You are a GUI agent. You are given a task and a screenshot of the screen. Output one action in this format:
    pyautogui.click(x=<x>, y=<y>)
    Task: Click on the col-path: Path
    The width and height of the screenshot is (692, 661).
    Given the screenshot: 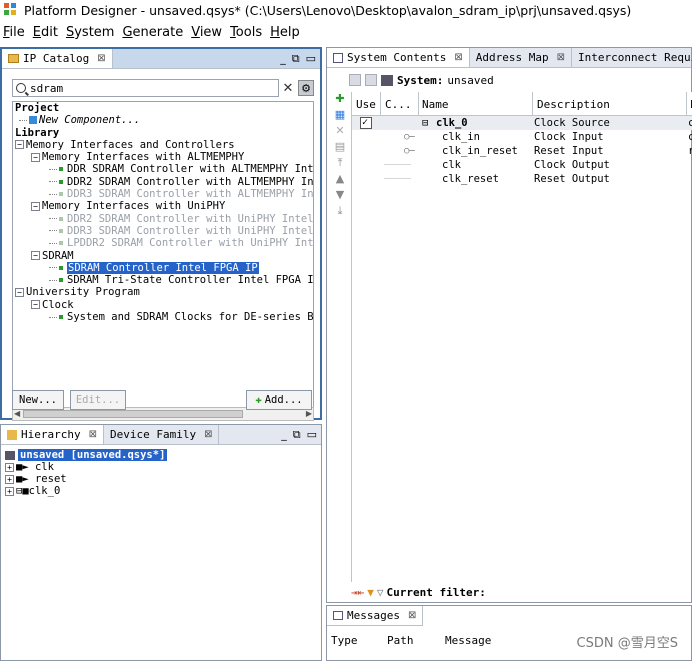 What is the action you would take?
    pyautogui.click(x=416, y=640)
    